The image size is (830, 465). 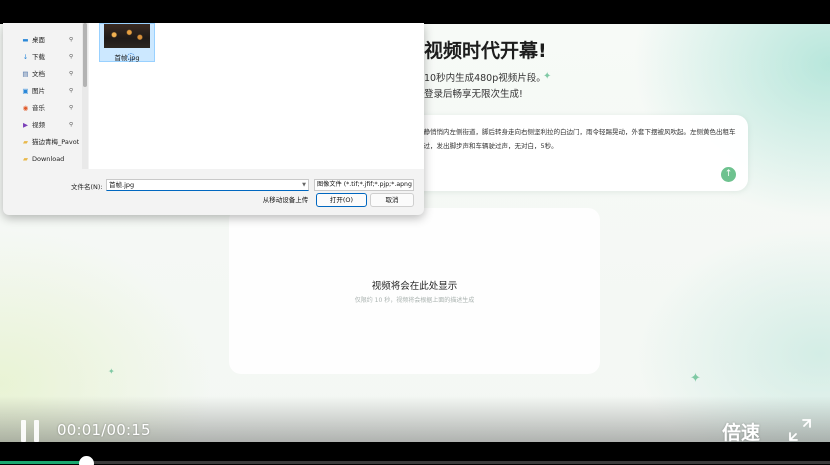 I want to click on progress-fill, so click(x=43, y=462).